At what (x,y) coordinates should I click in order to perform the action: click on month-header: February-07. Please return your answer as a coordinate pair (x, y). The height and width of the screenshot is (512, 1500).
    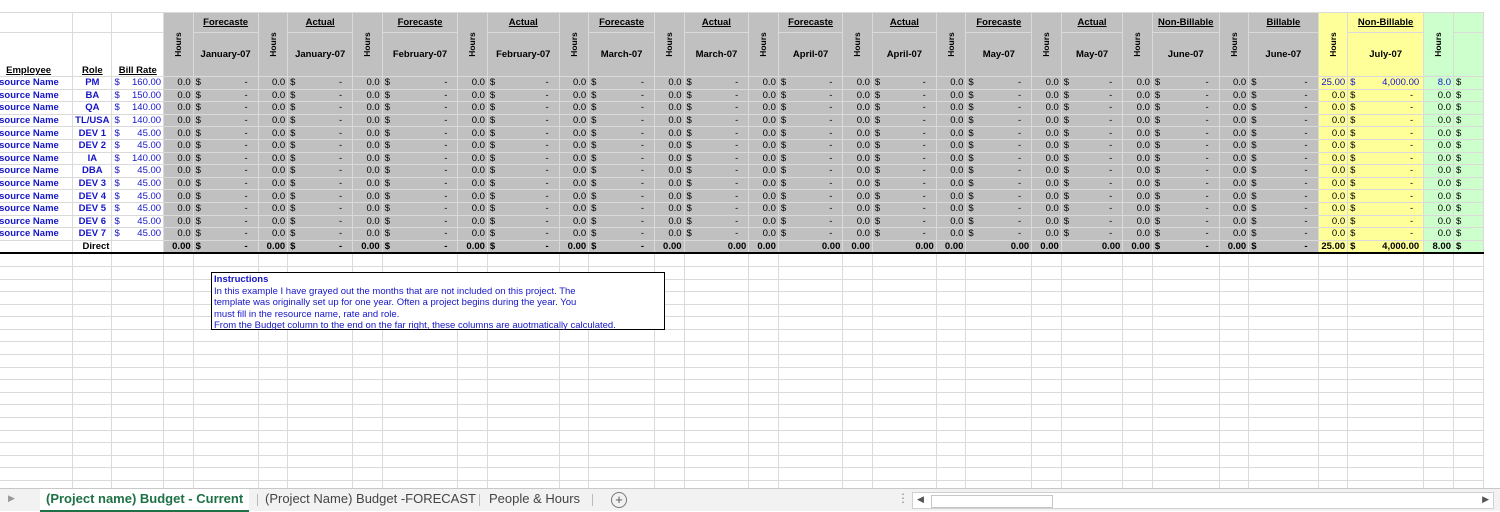
    Looking at the image, I should click on (523, 54).